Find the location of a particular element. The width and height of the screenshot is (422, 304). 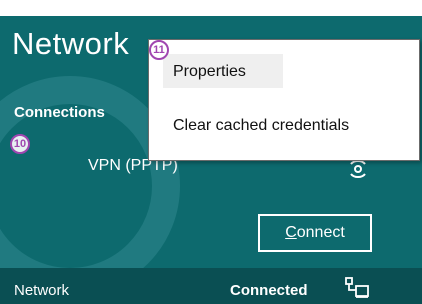

connection-status: Connected is located at coordinates (269, 290).